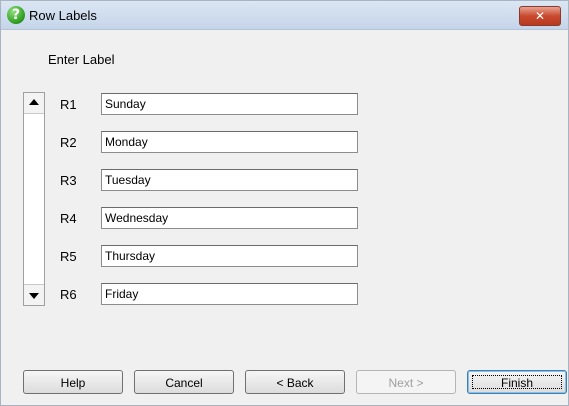 The image size is (569, 406). I want to click on window-title: Row Labels, so click(63, 15).